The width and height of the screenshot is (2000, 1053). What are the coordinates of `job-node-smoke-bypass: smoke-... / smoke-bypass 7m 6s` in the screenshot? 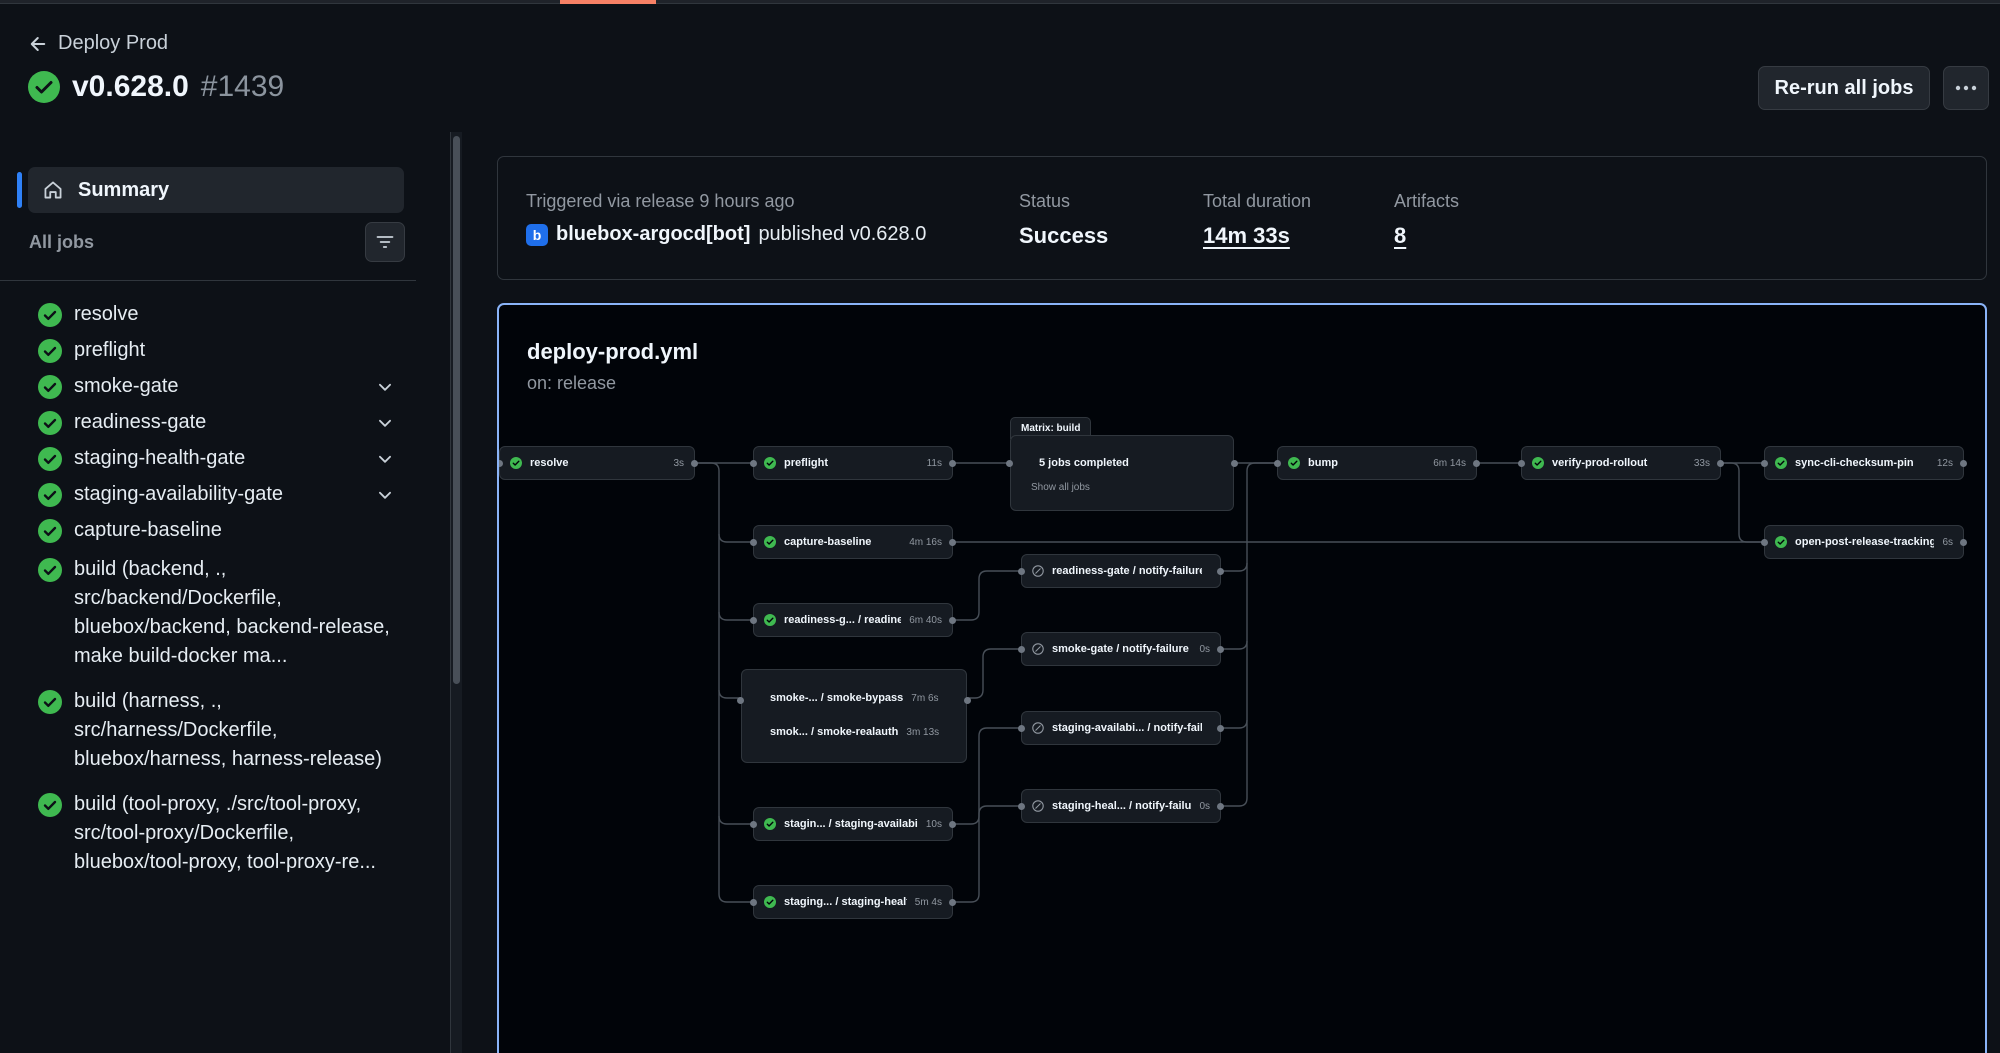 It's located at (850, 698).